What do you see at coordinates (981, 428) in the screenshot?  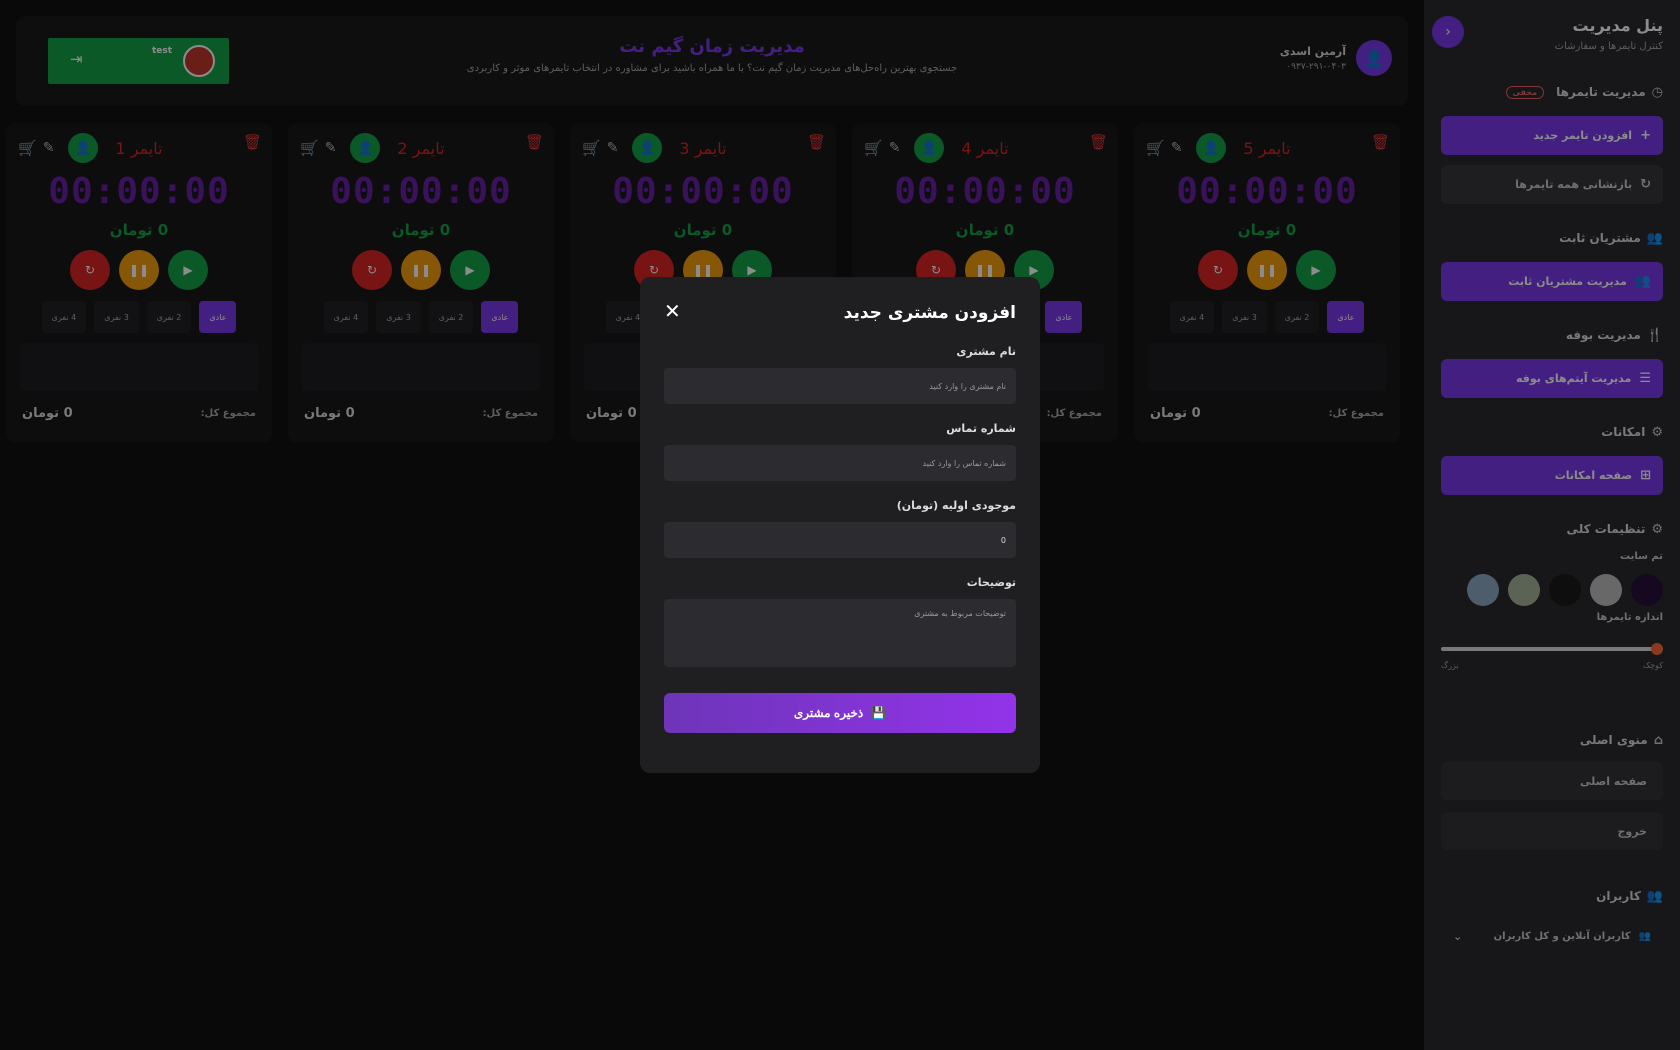 I see `phone-label: شماره تماس` at bounding box center [981, 428].